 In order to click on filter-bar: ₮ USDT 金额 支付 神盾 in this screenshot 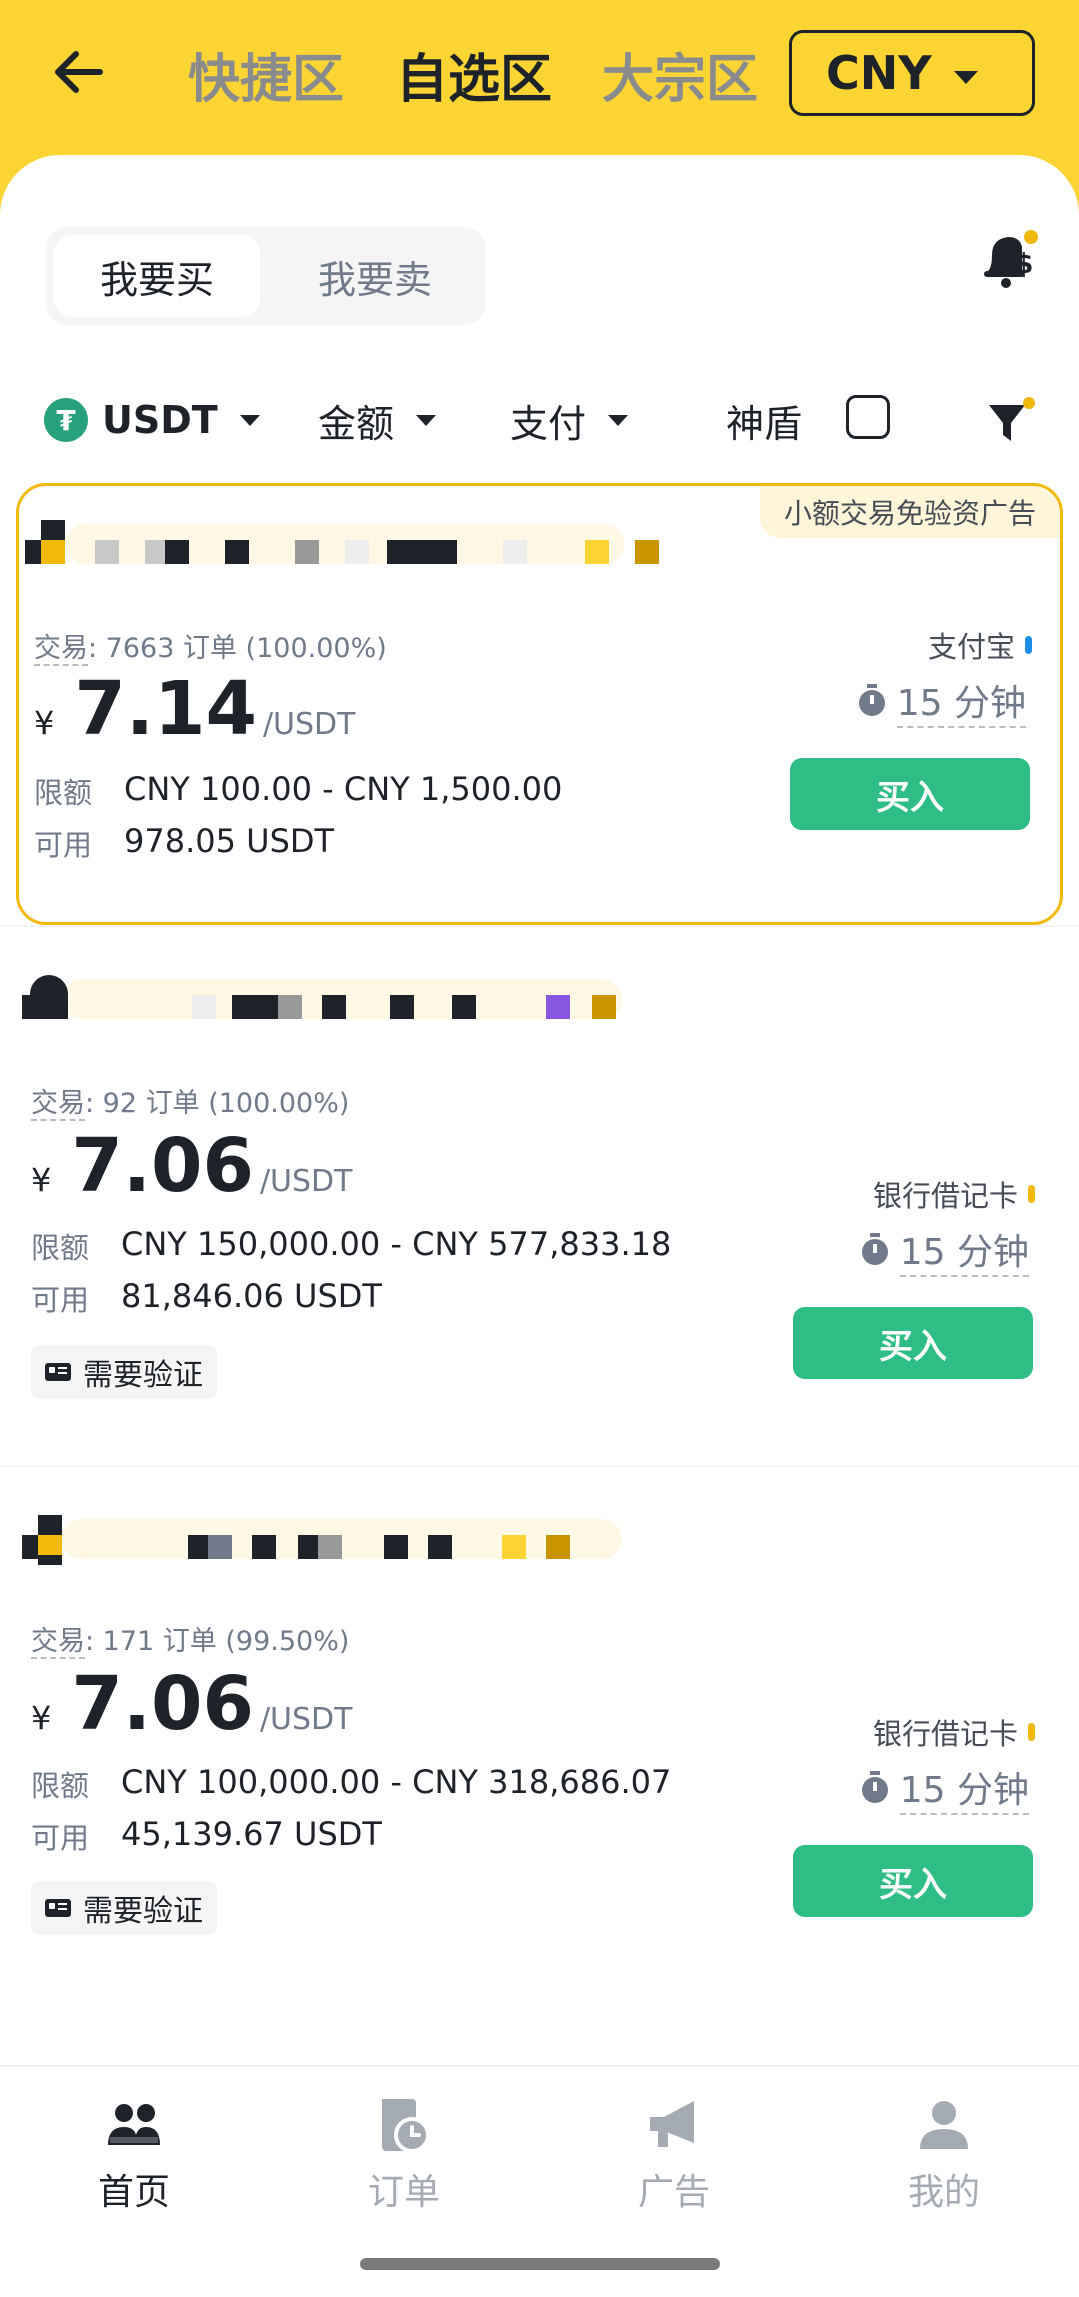, I will do `click(539, 420)`.